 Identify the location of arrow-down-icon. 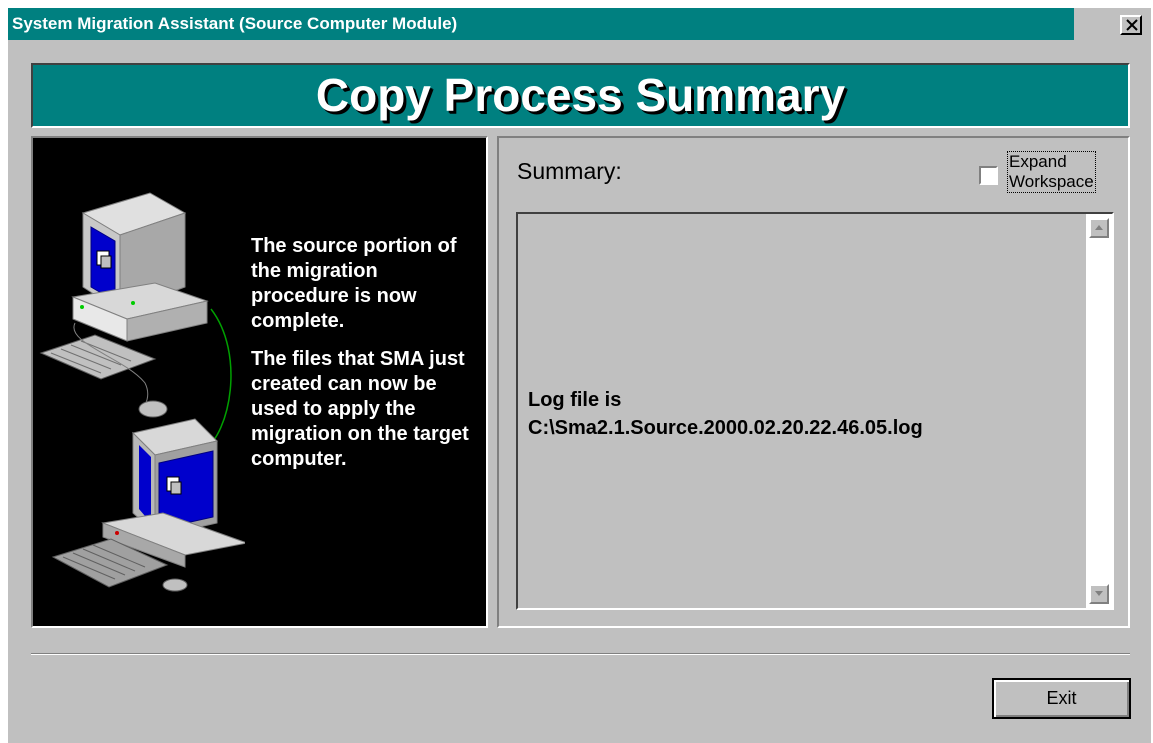
(1099, 593).